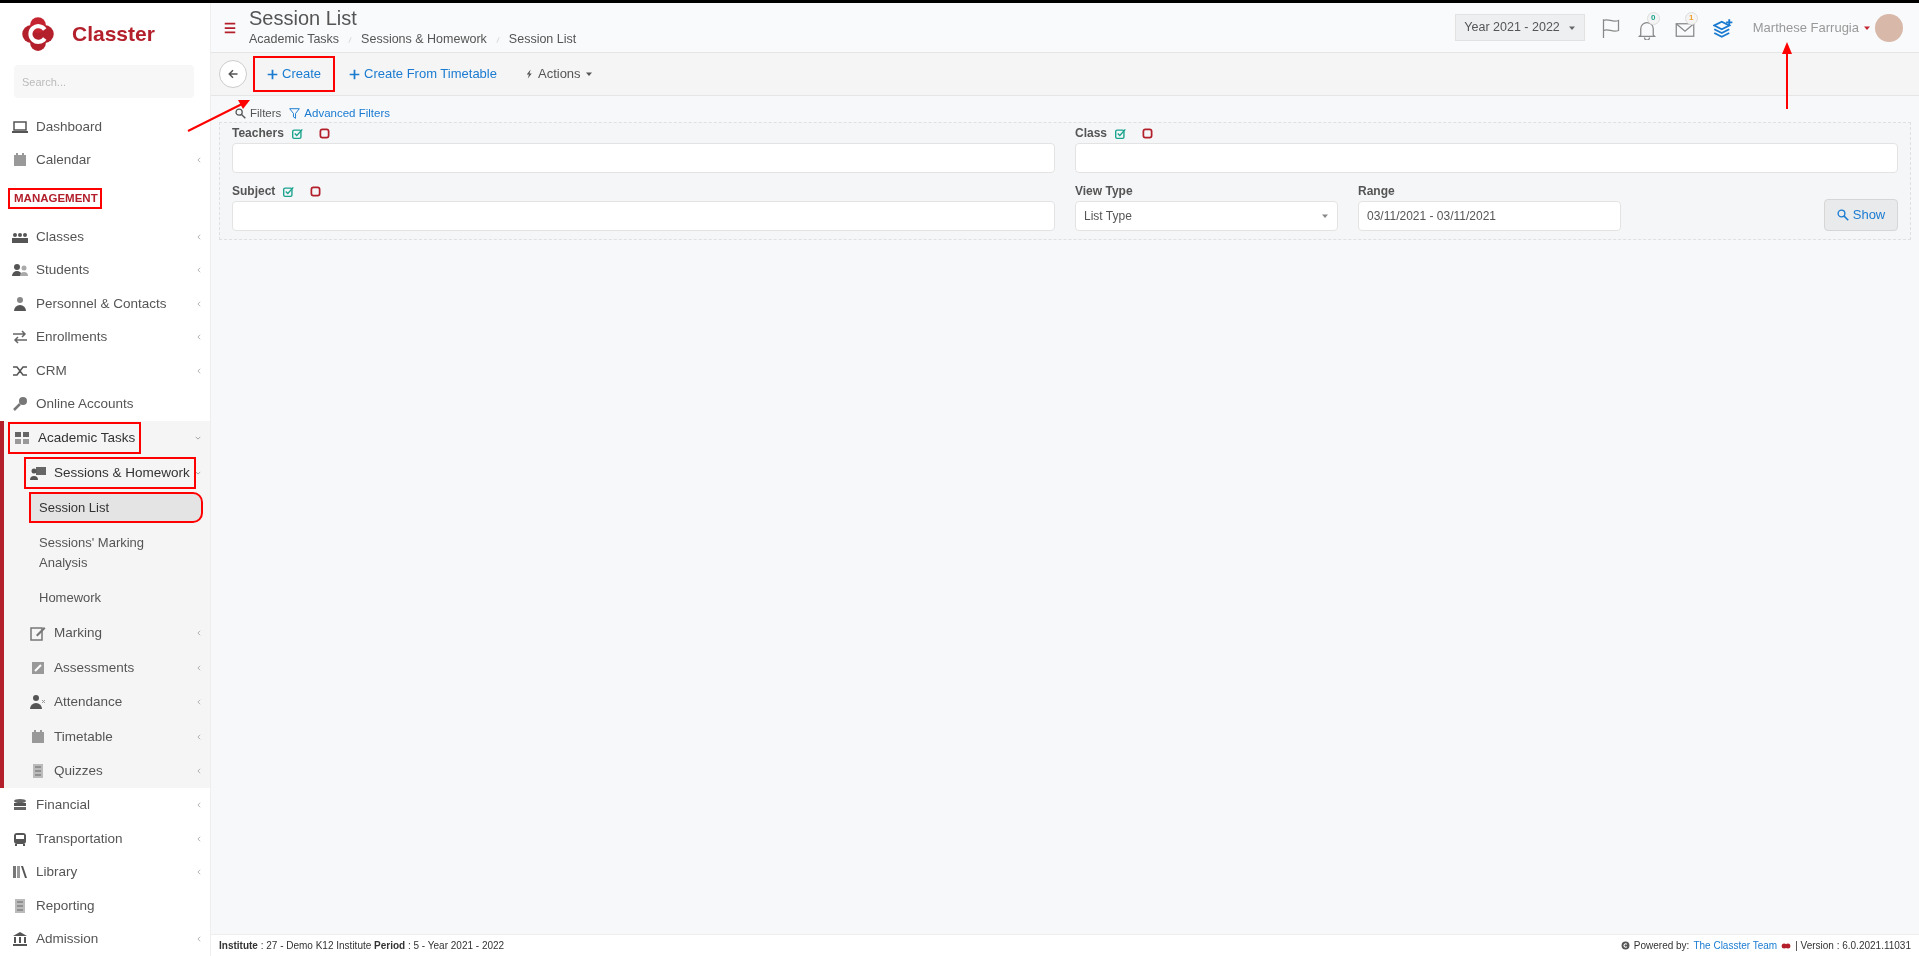  Describe the element at coordinates (38, 667) in the screenshot. I see `pencil-icon` at that location.